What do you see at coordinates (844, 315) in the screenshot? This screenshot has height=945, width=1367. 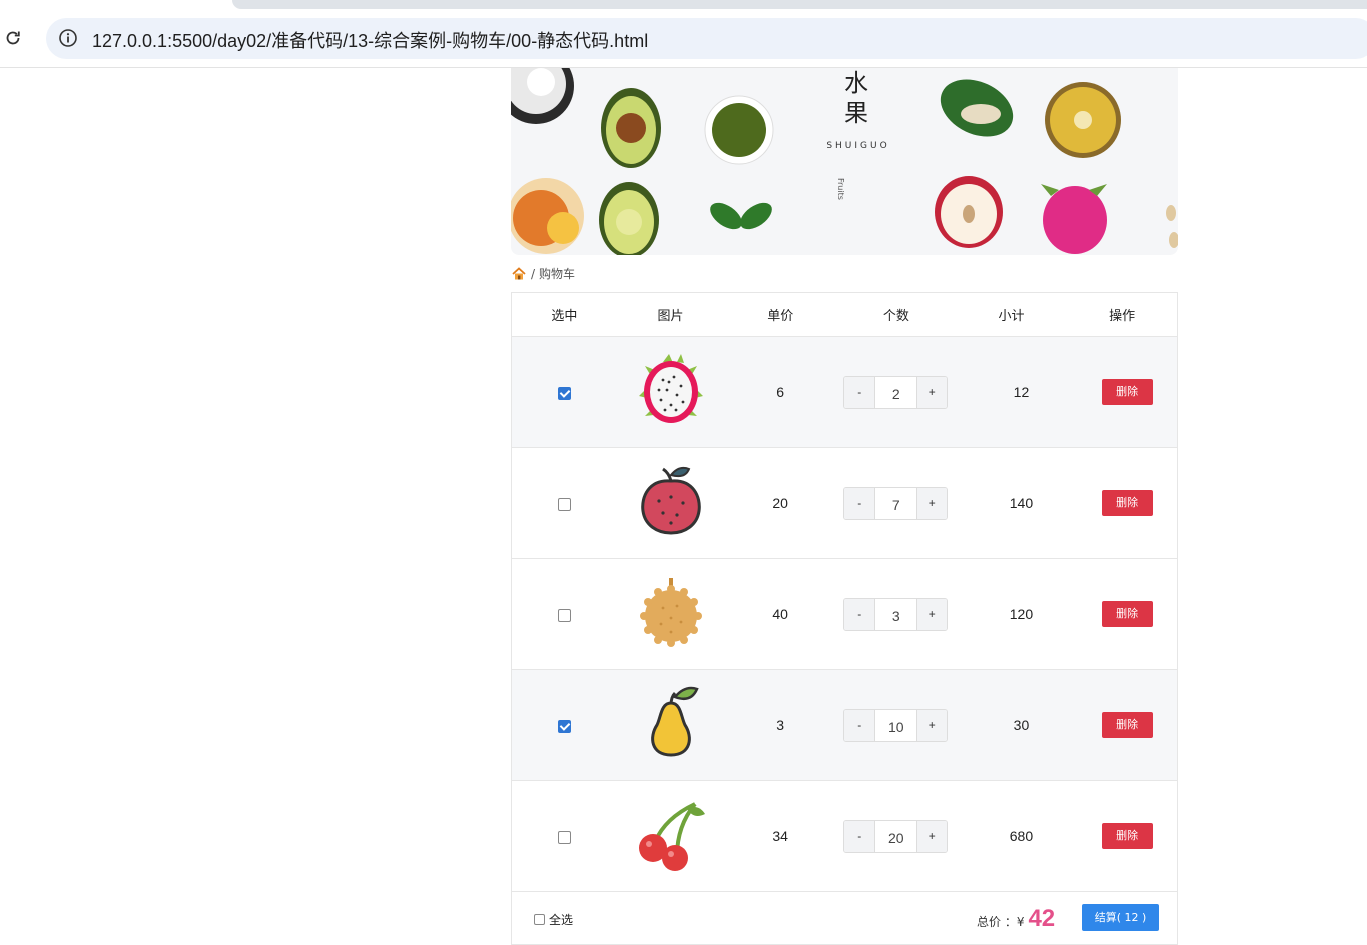 I see `table-header: 选中 图片 单价 个数 小计 操作` at bounding box center [844, 315].